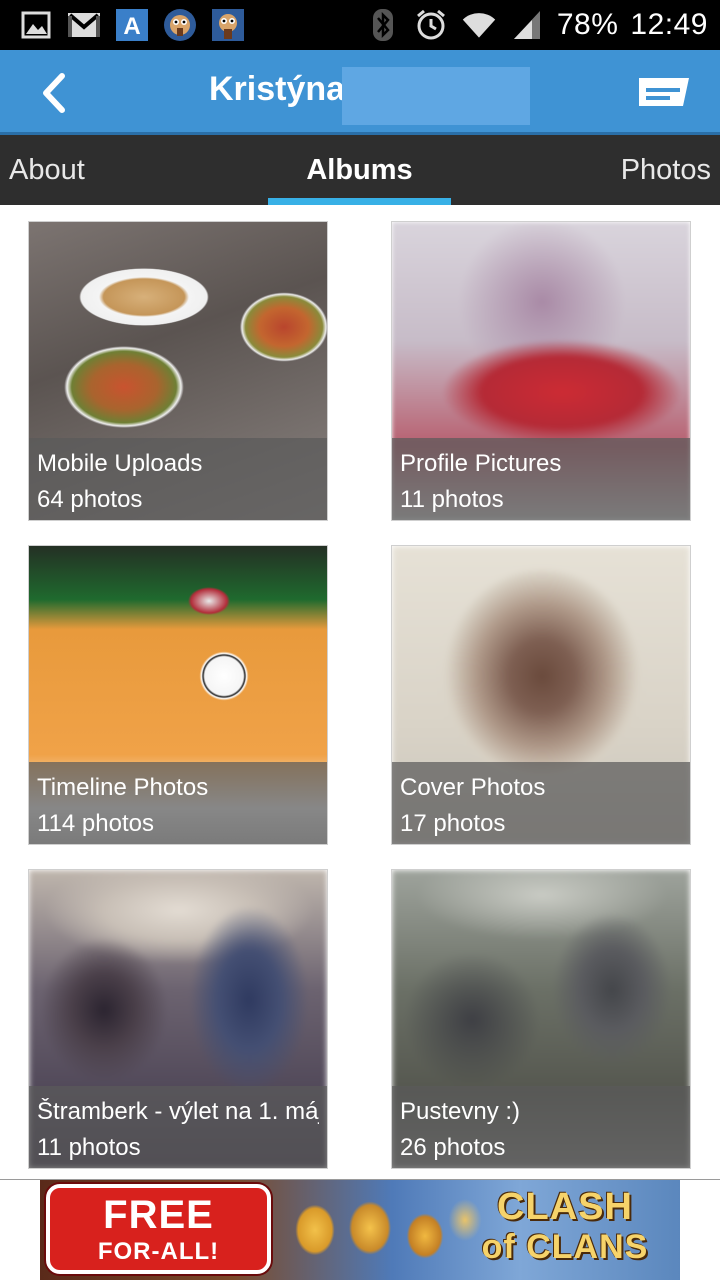 This screenshot has height=1280, width=720. Describe the element at coordinates (178, 1127) in the screenshot. I see `album-caption: Štramberk - výlet na 1. máj 11 photos` at that location.